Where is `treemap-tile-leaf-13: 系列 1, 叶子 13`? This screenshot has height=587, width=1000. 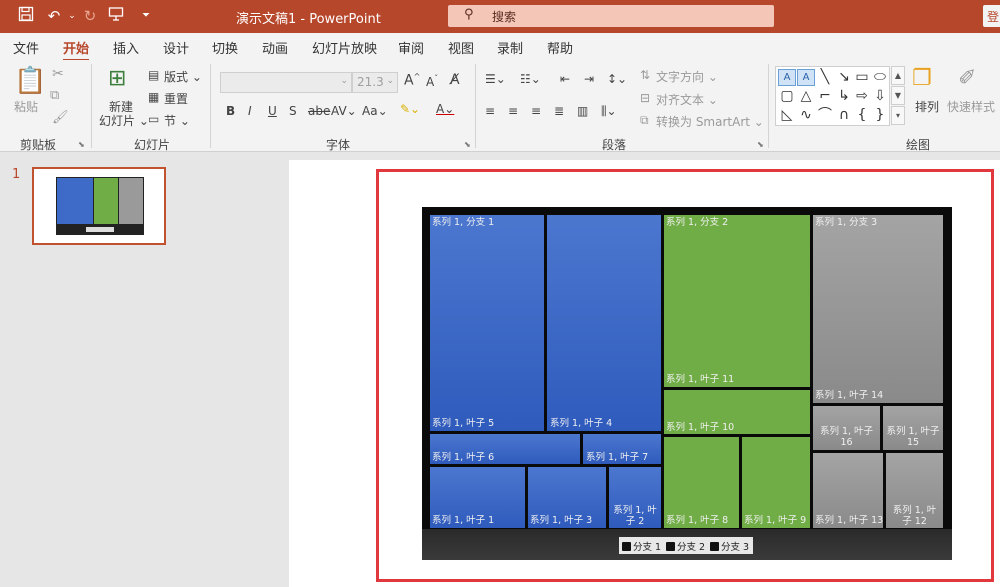 treemap-tile-leaf-13: 系列 1, 叶子 13 is located at coordinates (848, 490).